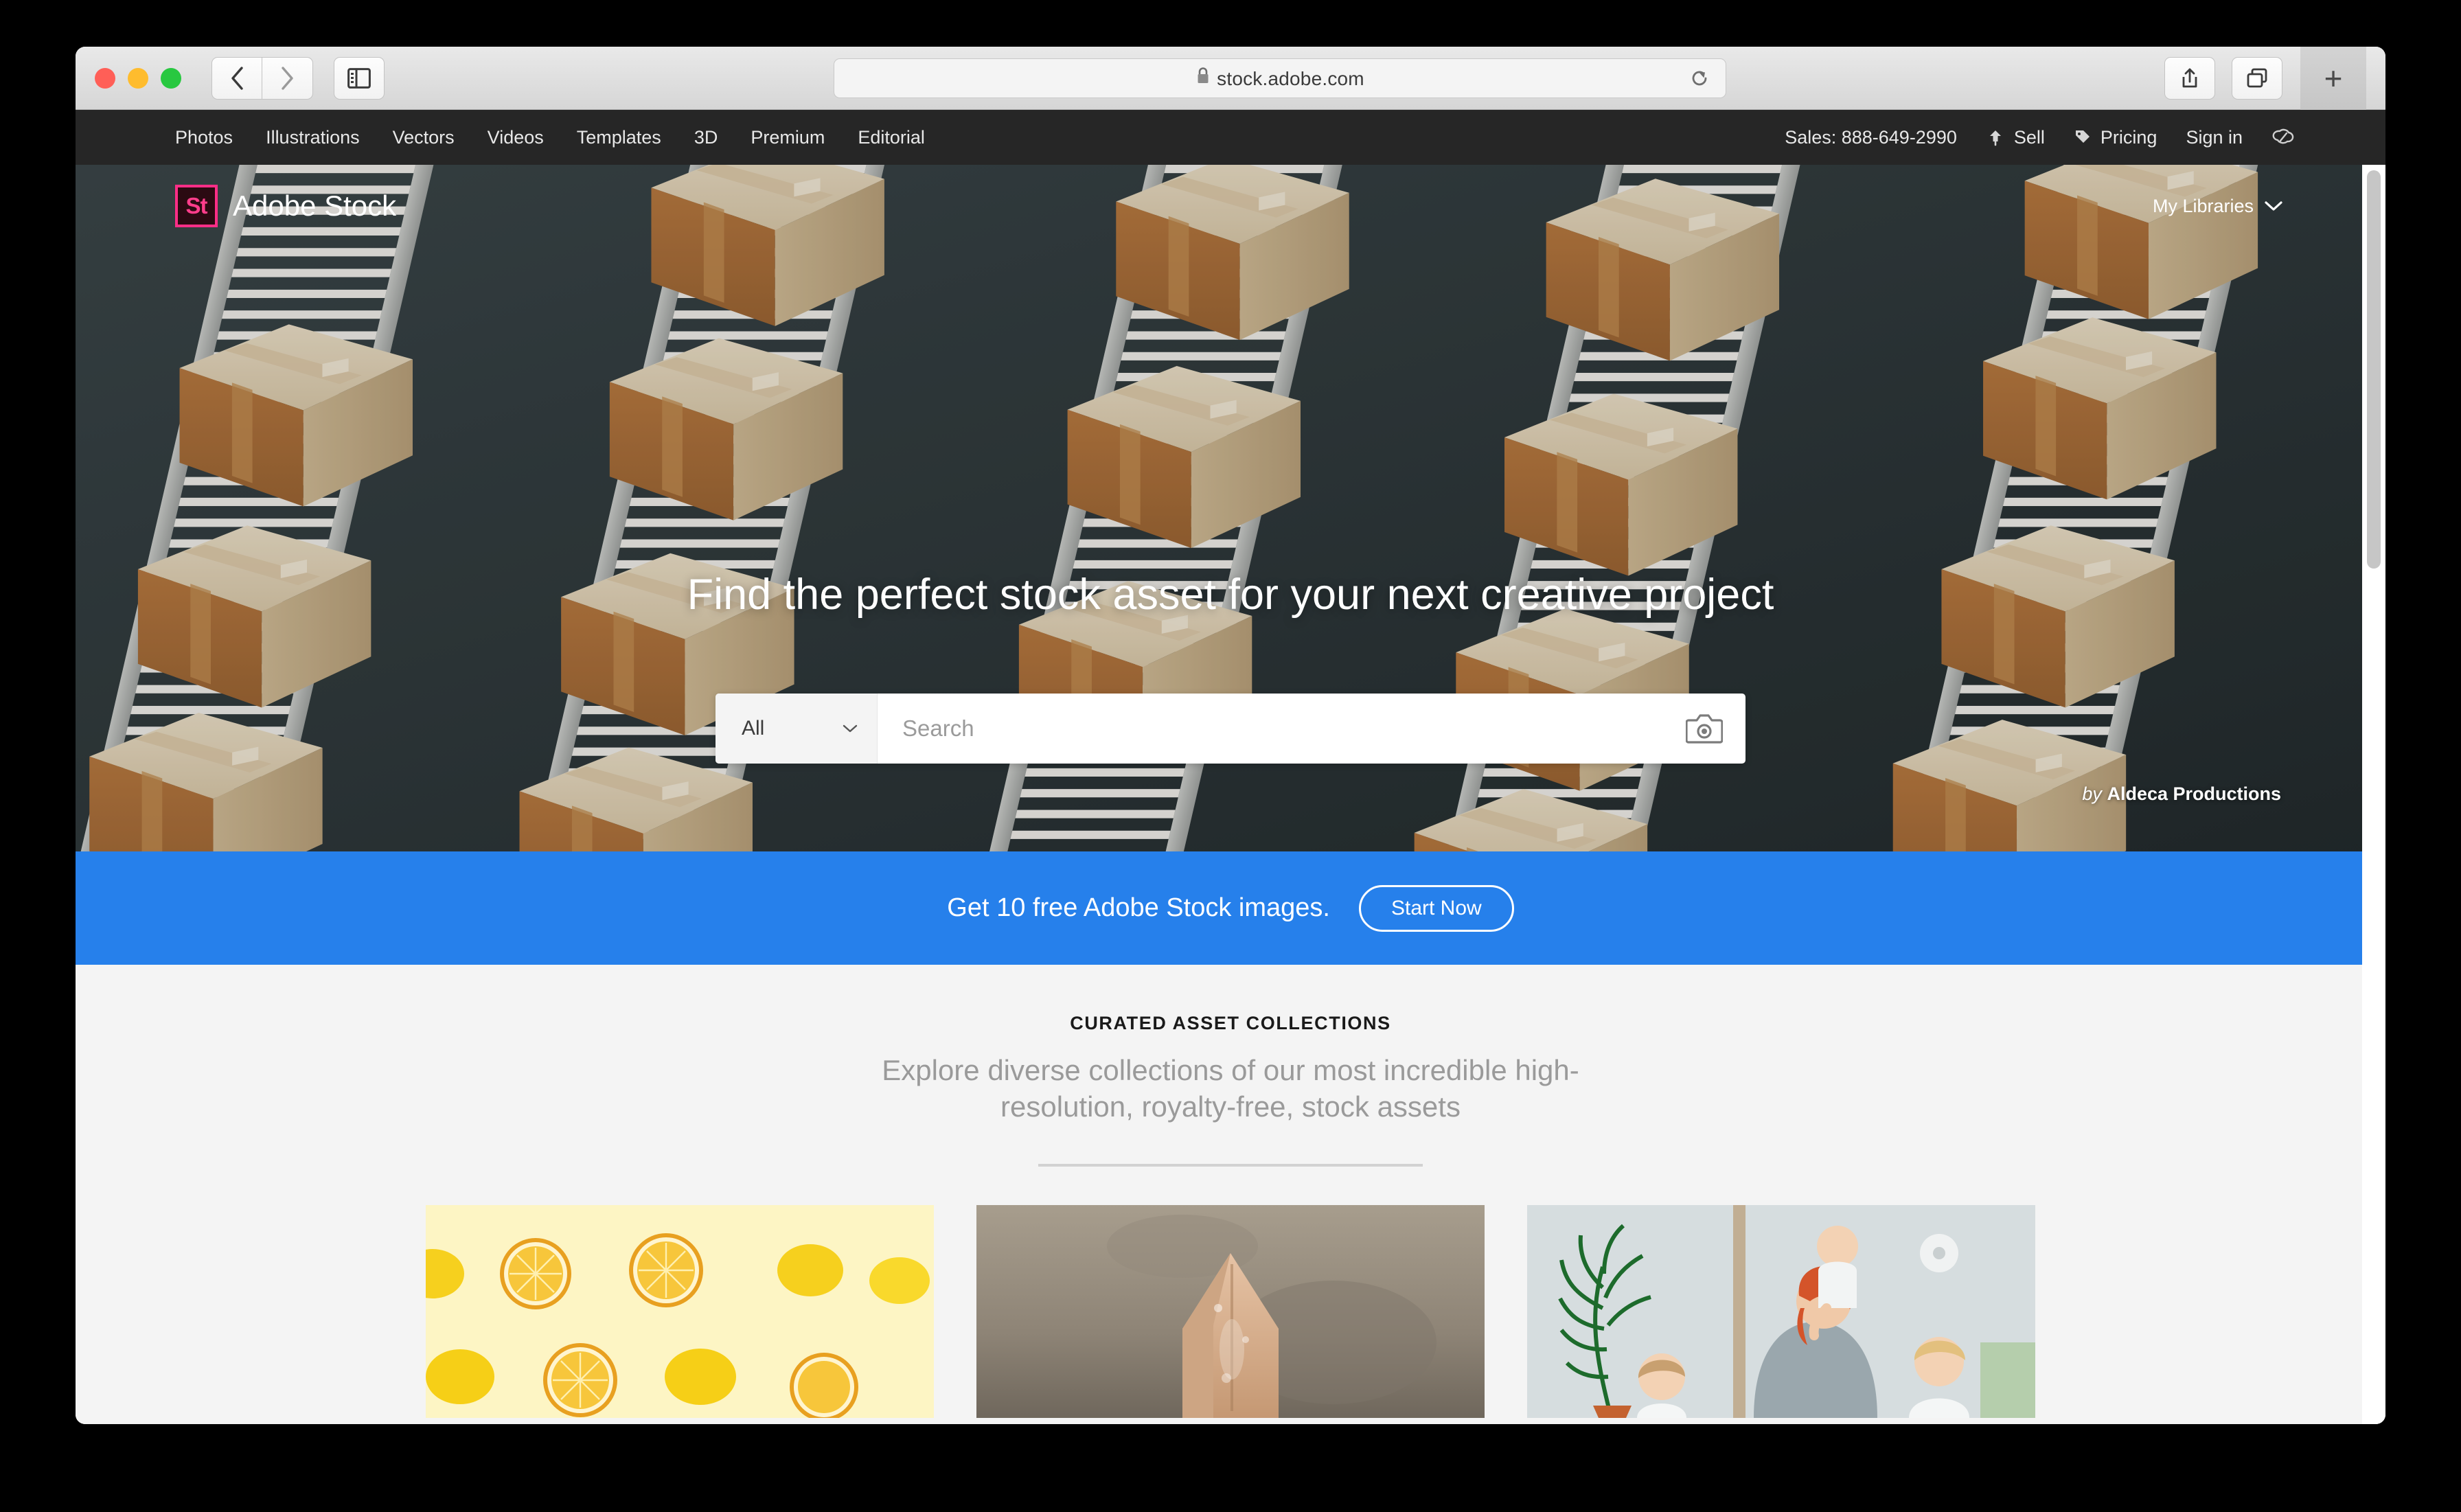 The width and height of the screenshot is (2461, 1512). I want to click on sidebar-toggle-button, so click(359, 78).